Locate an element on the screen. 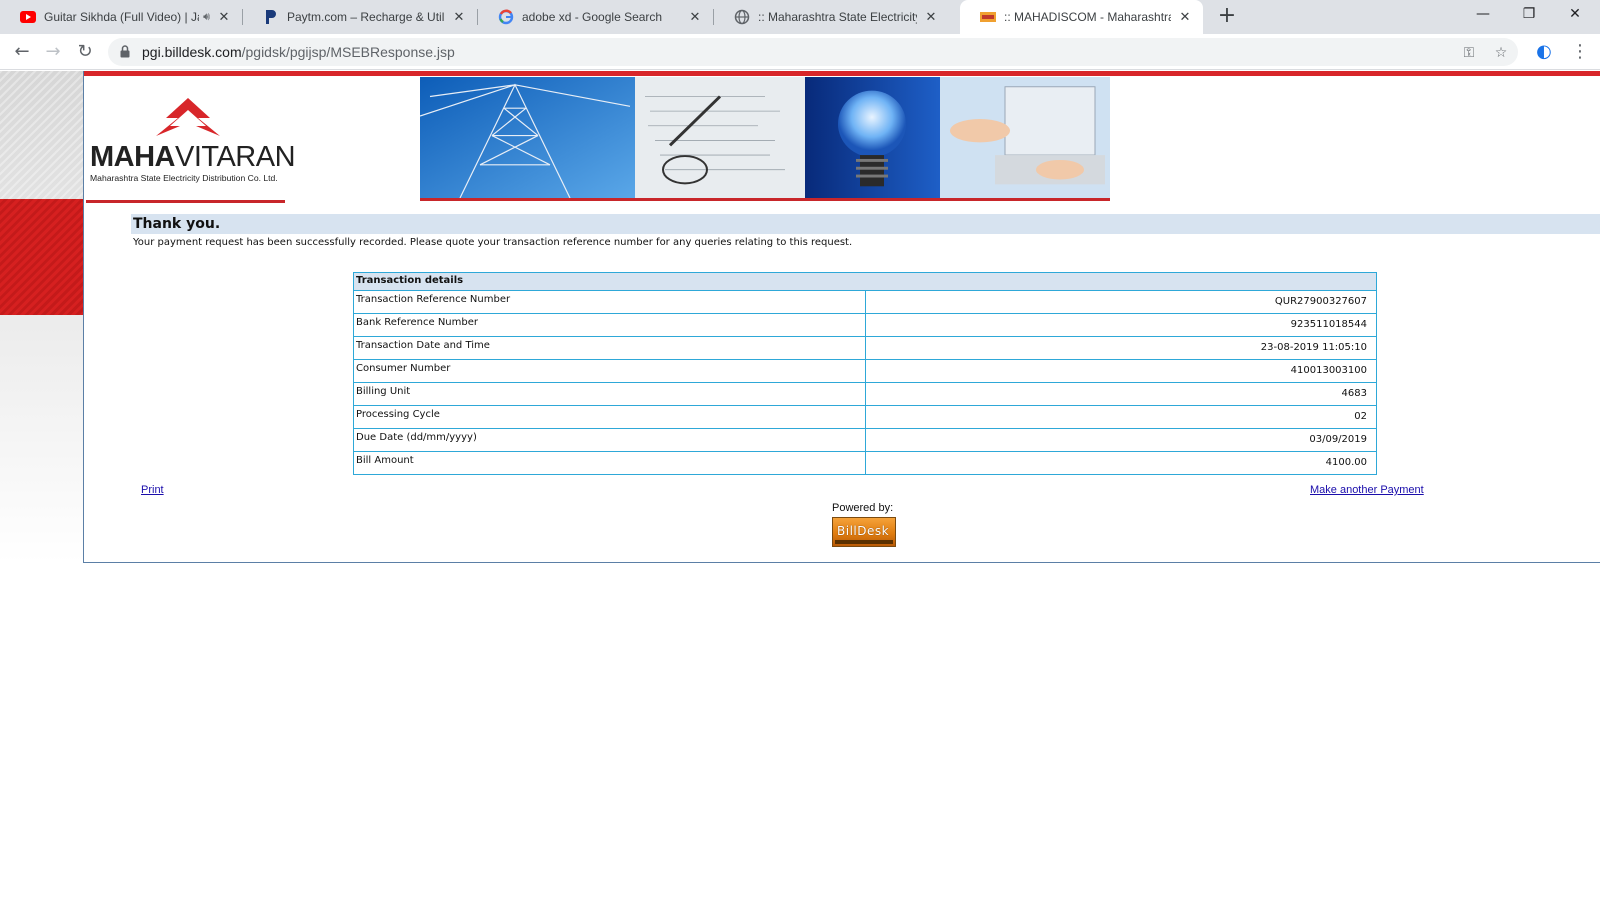 This screenshot has height=900, width=1600. menu-kebab-icon: ⋮ is located at coordinates (1580, 52).